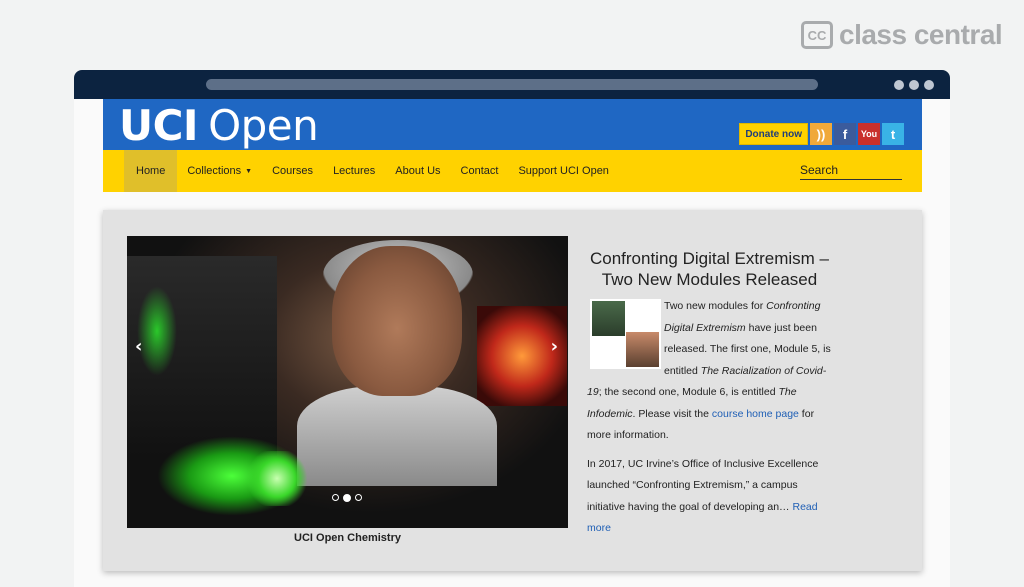 This screenshot has height=587, width=1024. I want to click on nav-support: Support UCI Open, so click(563, 171).